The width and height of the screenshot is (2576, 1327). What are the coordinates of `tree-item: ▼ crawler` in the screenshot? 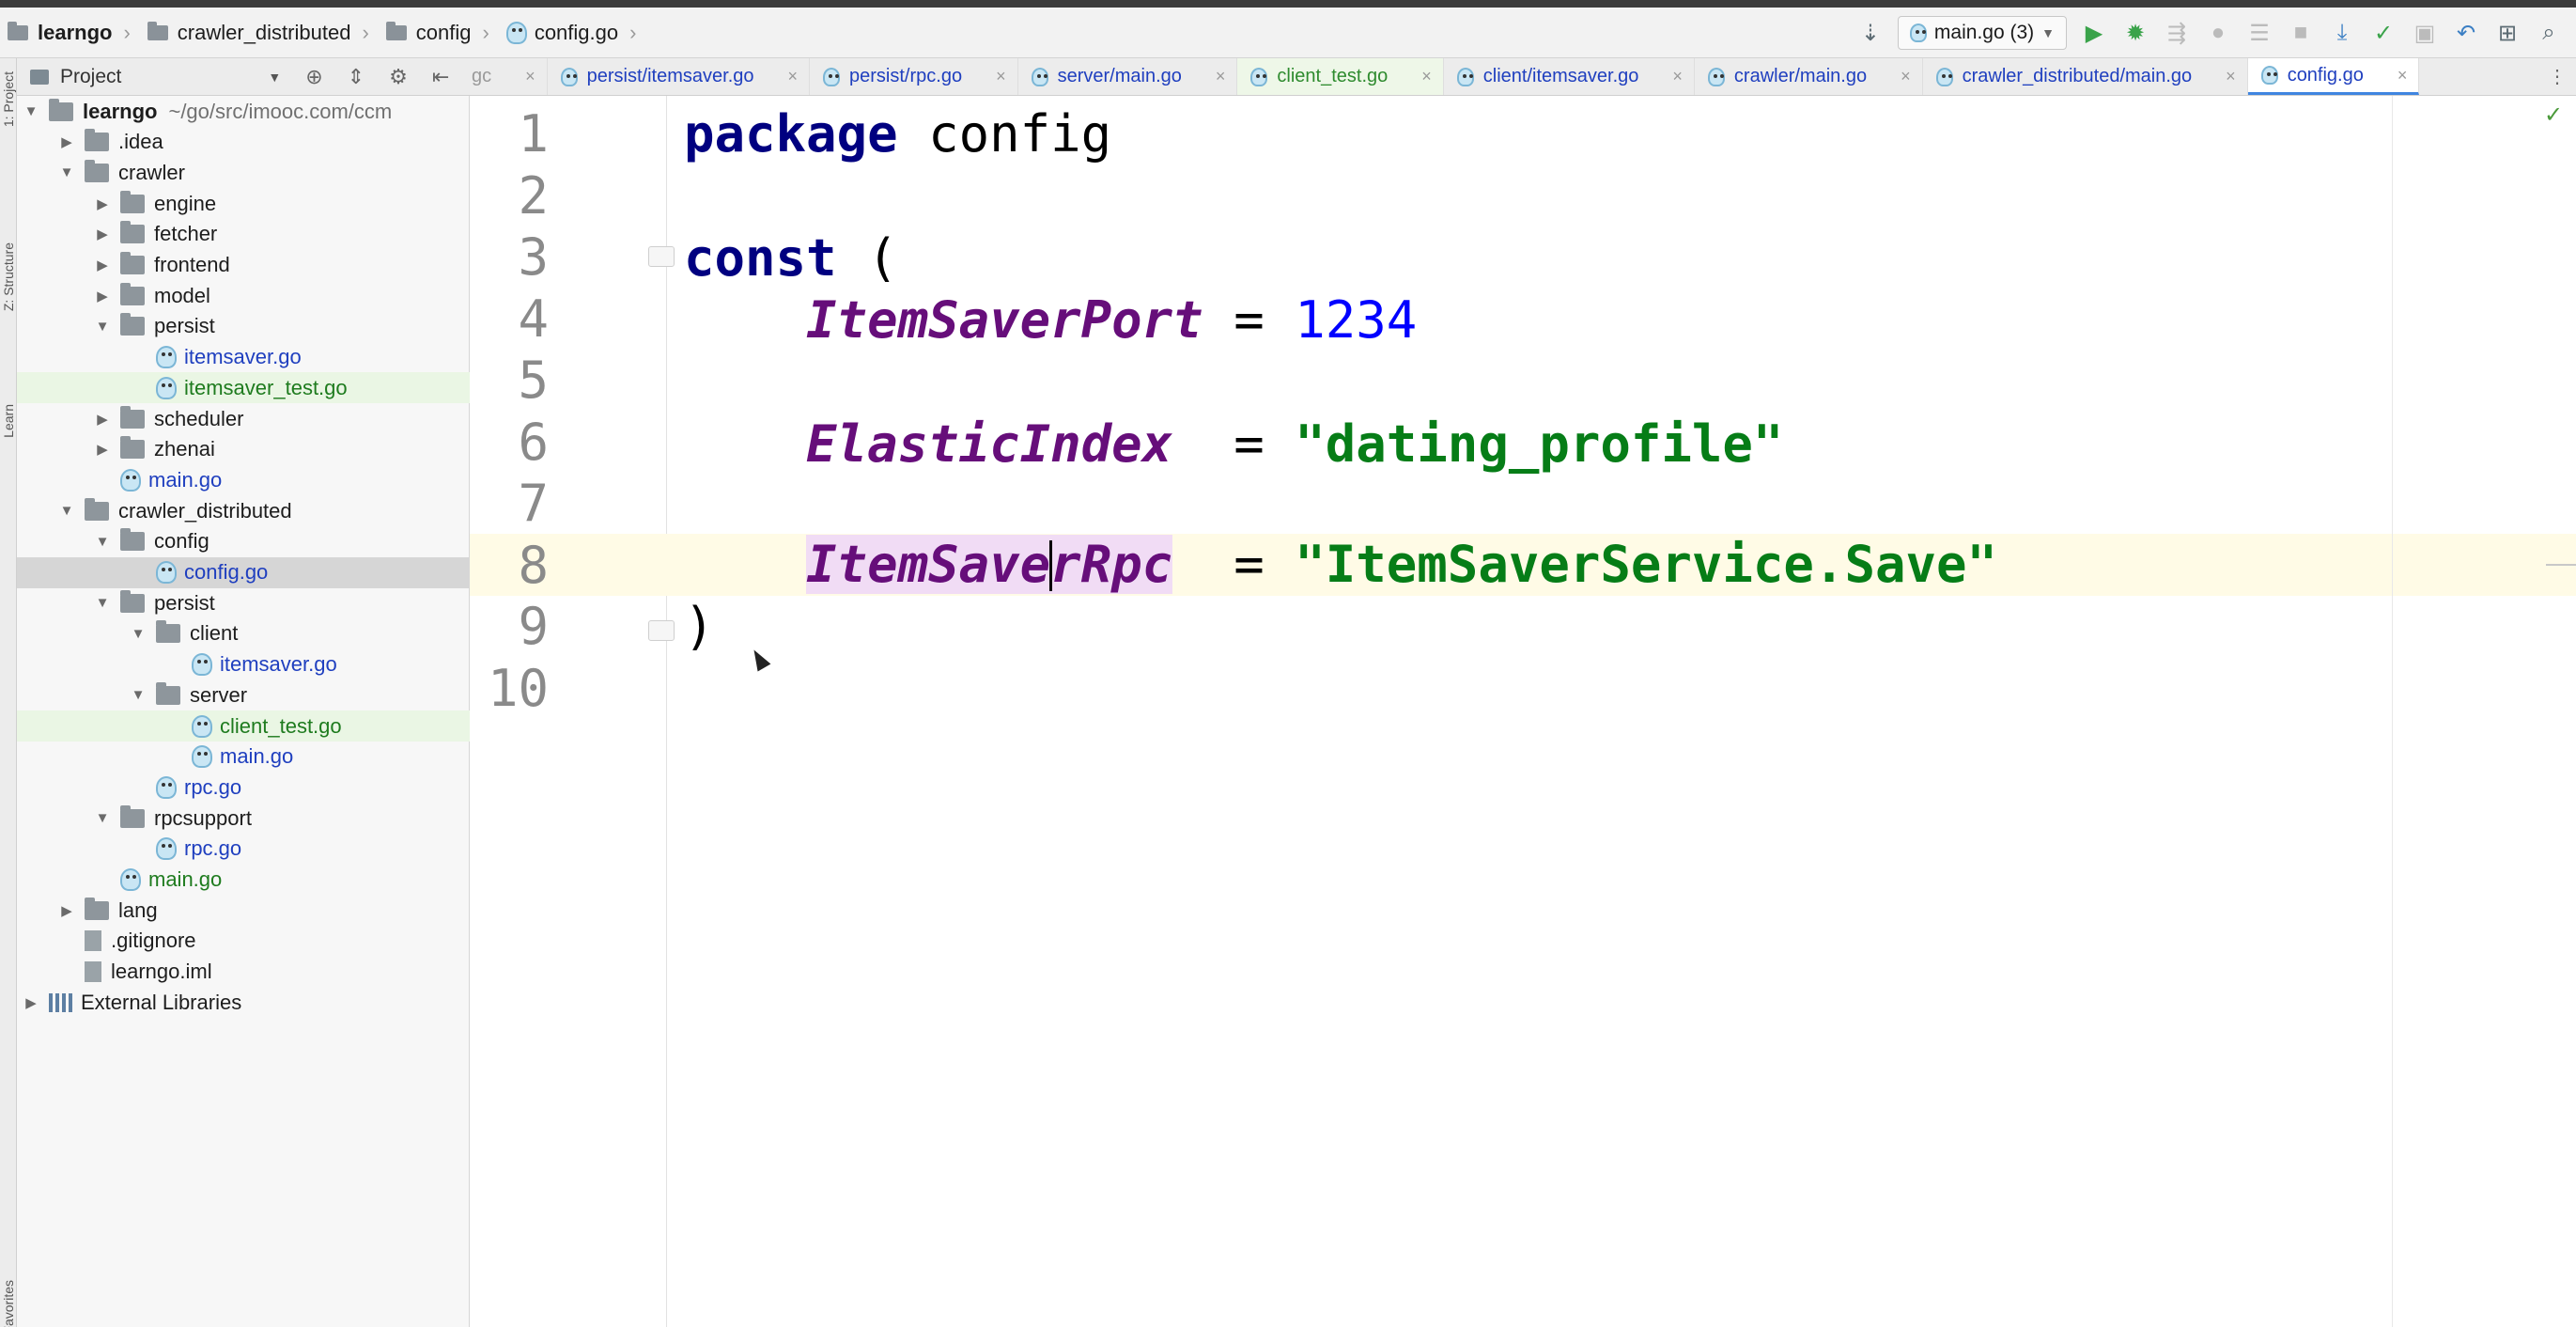 It's located at (243, 172).